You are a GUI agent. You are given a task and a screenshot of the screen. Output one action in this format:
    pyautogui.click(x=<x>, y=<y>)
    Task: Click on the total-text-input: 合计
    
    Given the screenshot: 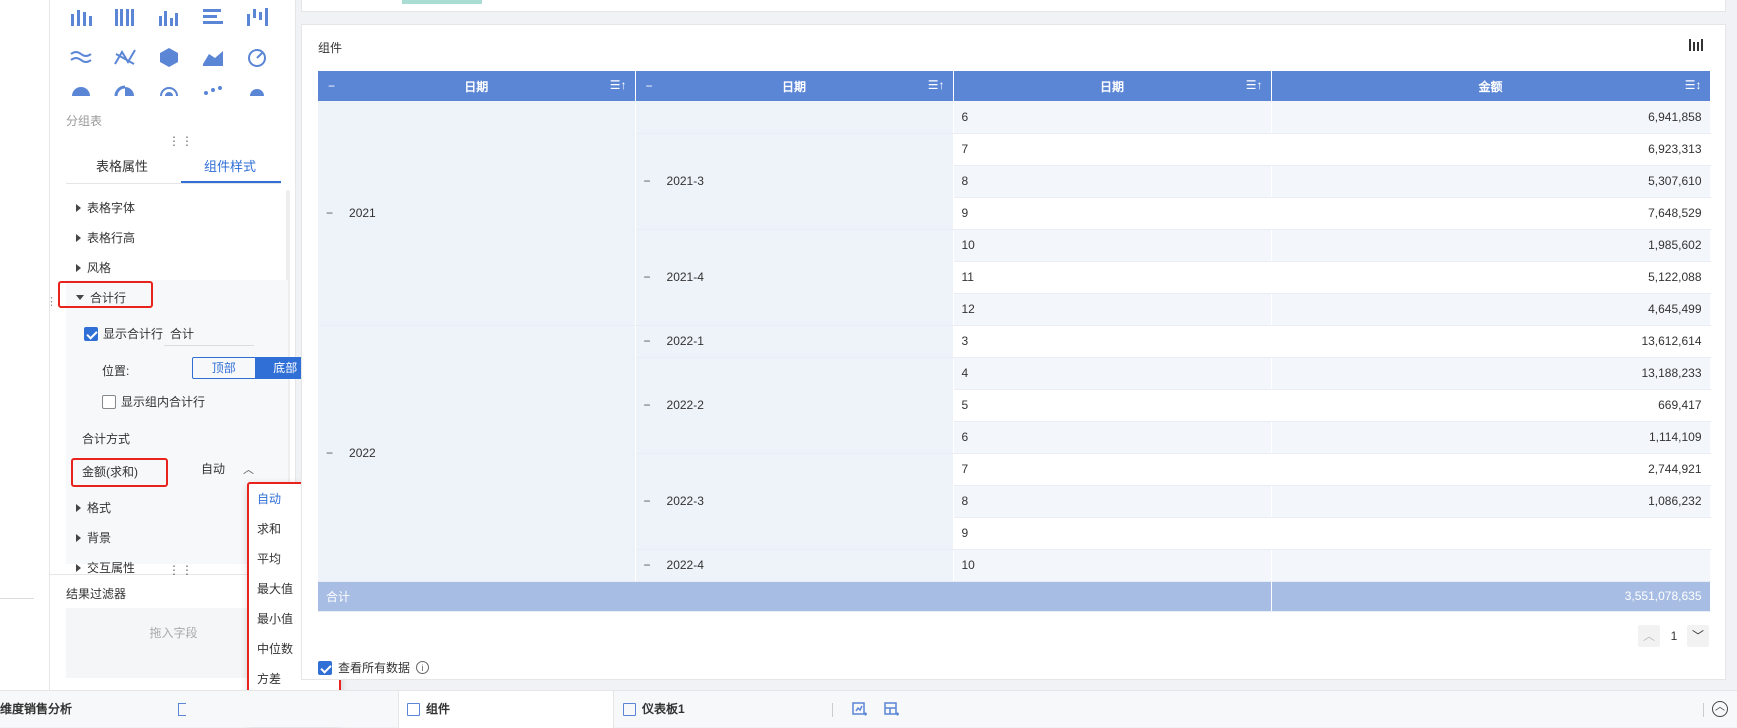 What is the action you would take?
    pyautogui.click(x=209, y=334)
    